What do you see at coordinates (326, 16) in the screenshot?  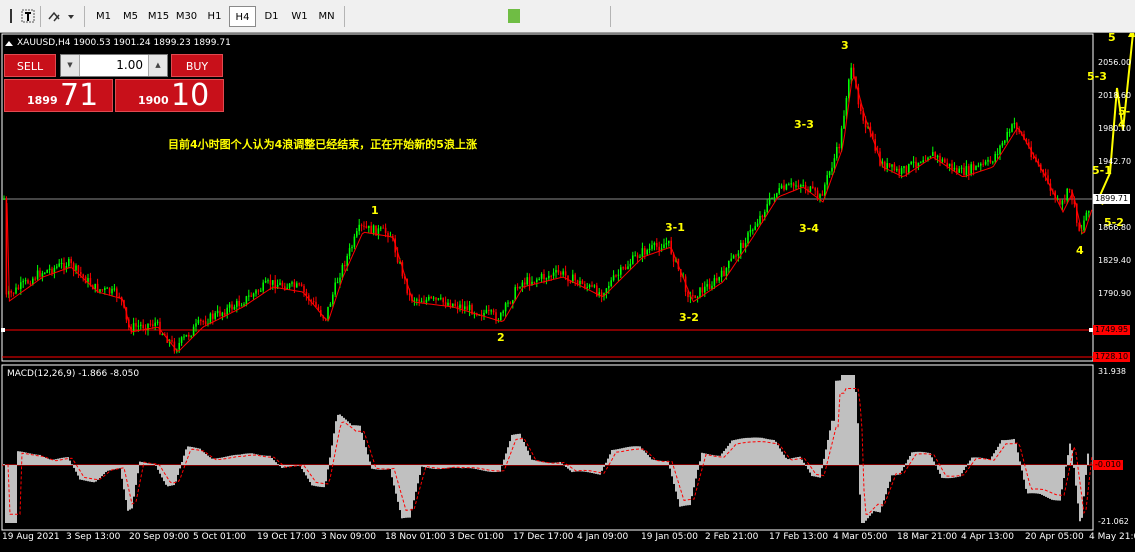 I see `timeframe-mn-button: MN` at bounding box center [326, 16].